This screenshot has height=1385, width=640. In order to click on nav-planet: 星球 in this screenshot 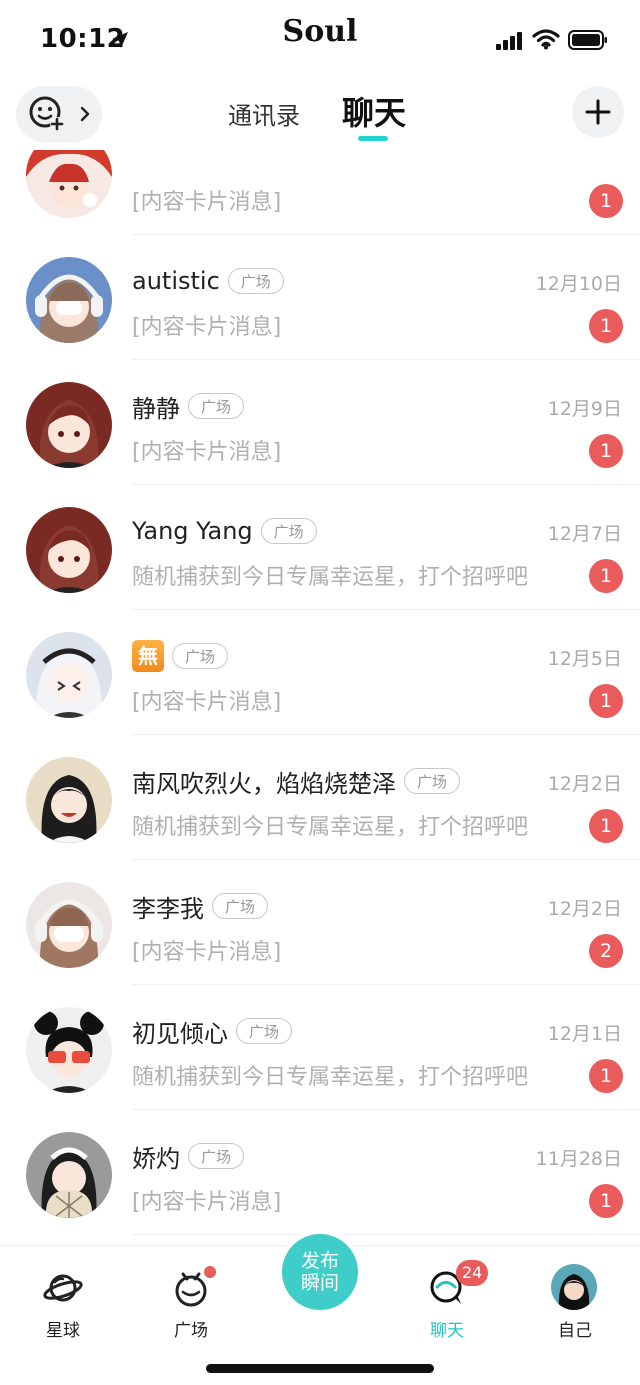, I will do `click(63, 1301)`.